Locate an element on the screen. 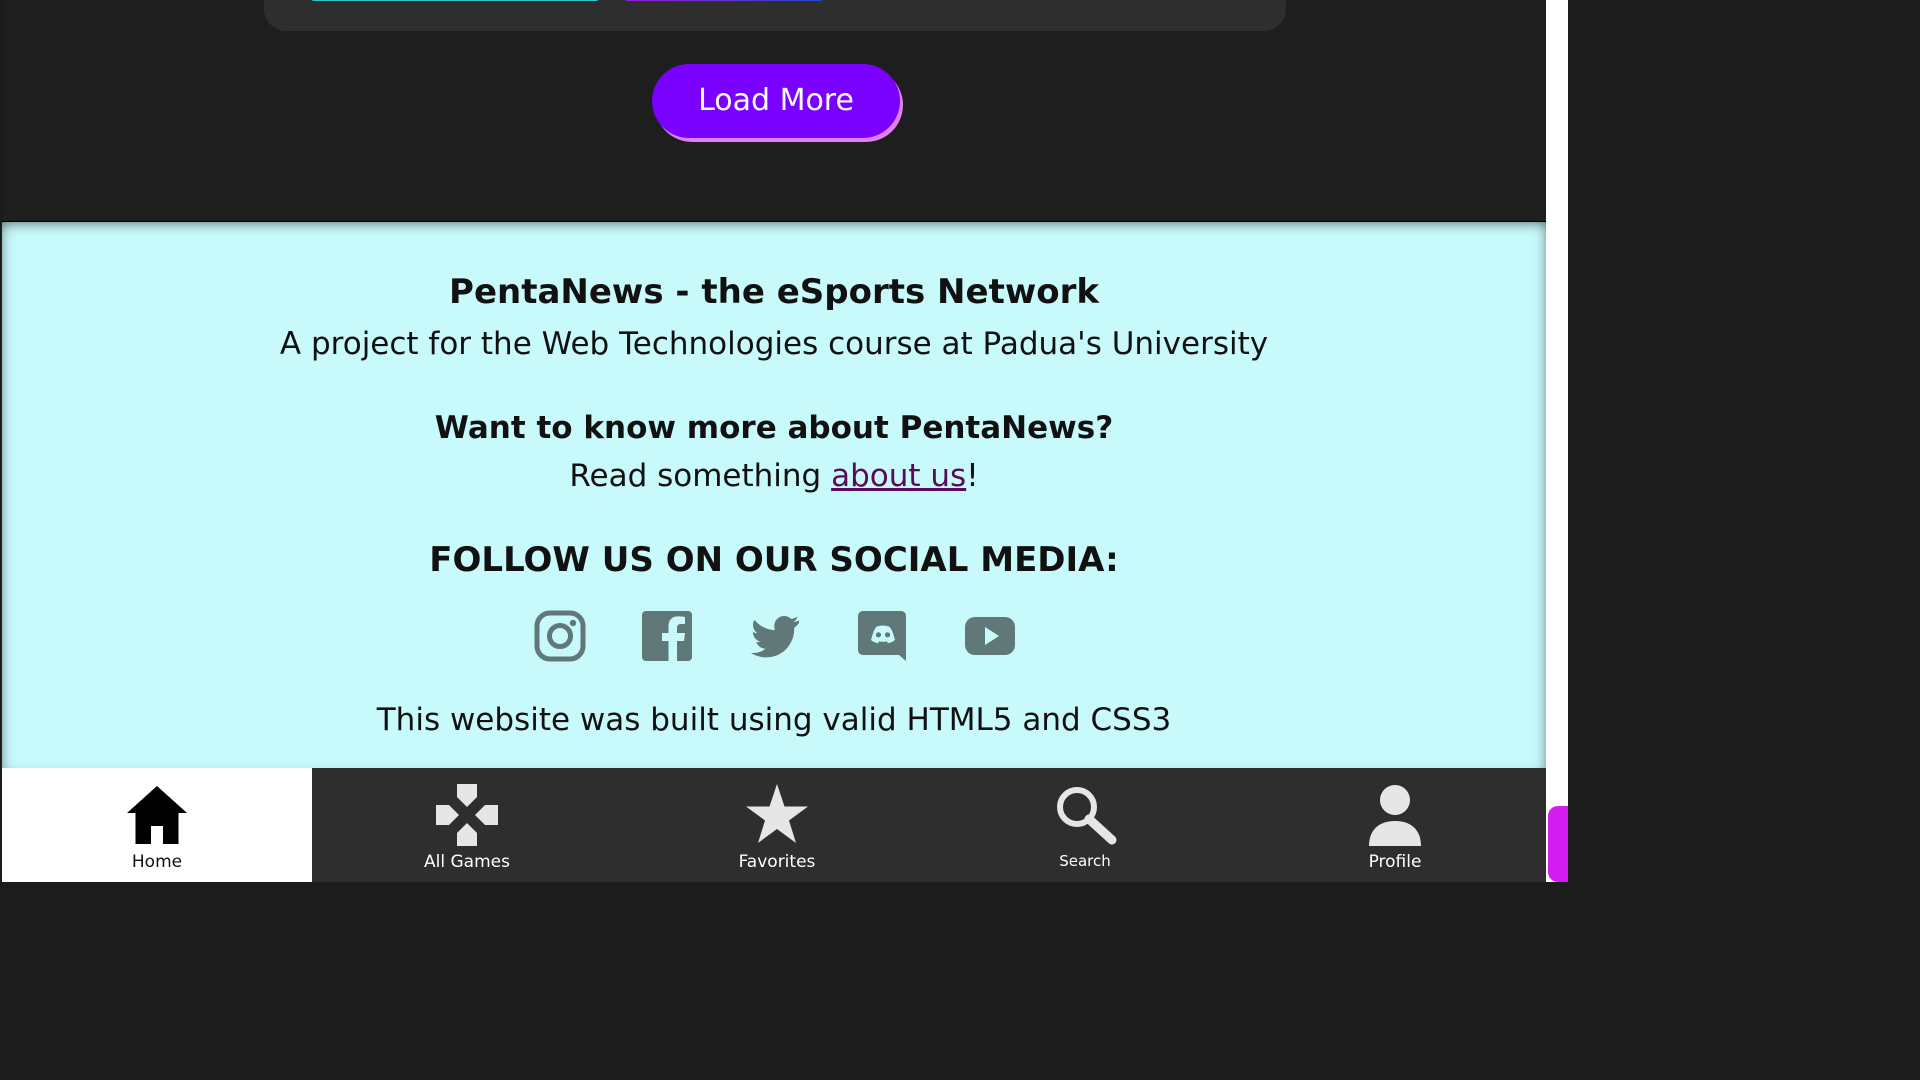  gamepad-icon is located at coordinates (467, 815).